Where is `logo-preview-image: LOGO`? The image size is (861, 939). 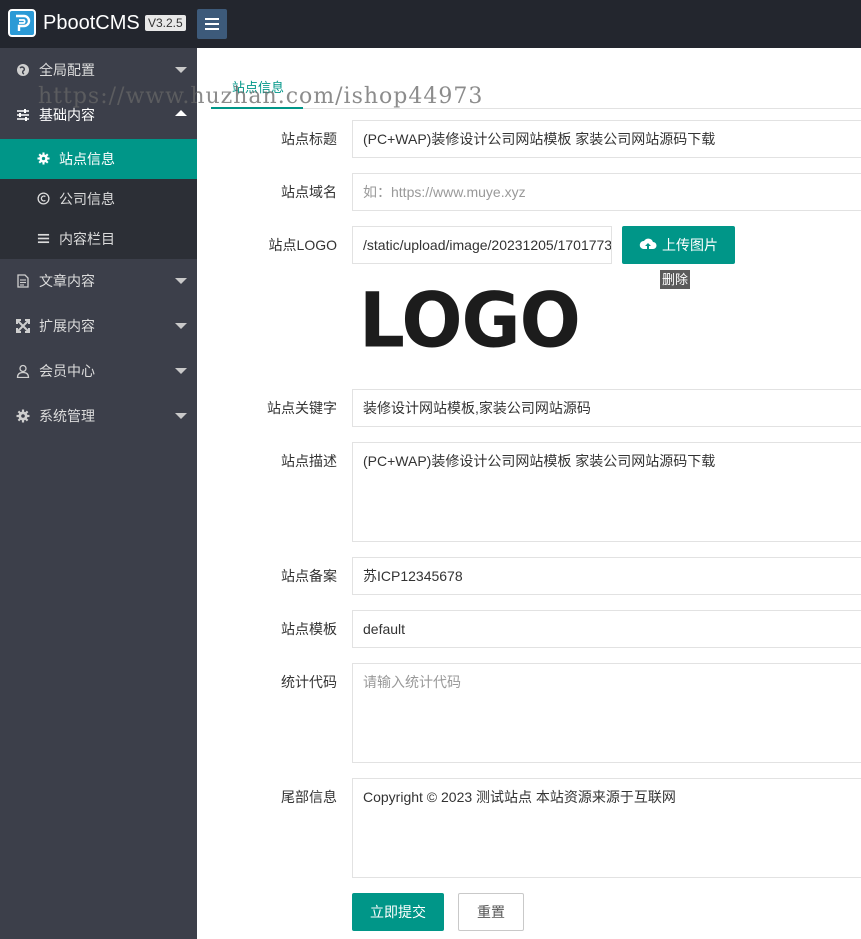 logo-preview-image: LOGO is located at coordinates (470, 320).